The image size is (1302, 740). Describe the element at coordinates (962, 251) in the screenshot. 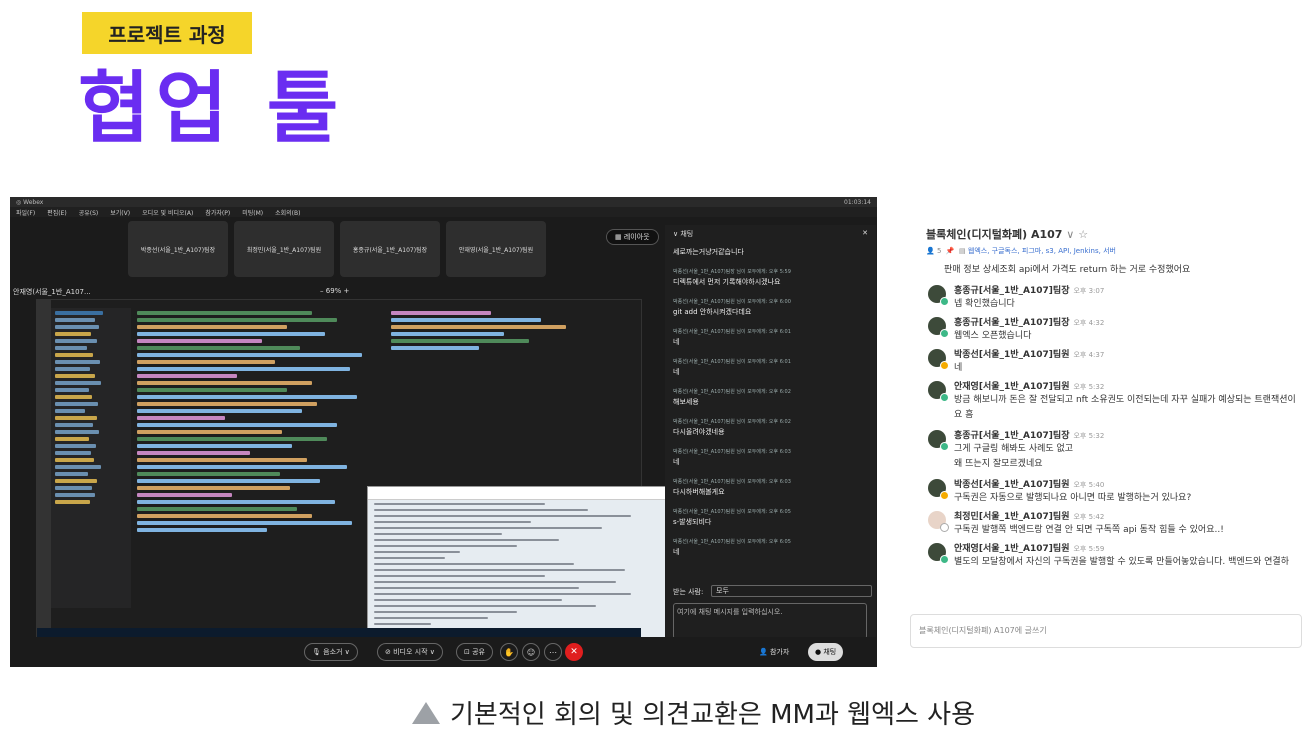

I see `file-icon: ▤` at that location.